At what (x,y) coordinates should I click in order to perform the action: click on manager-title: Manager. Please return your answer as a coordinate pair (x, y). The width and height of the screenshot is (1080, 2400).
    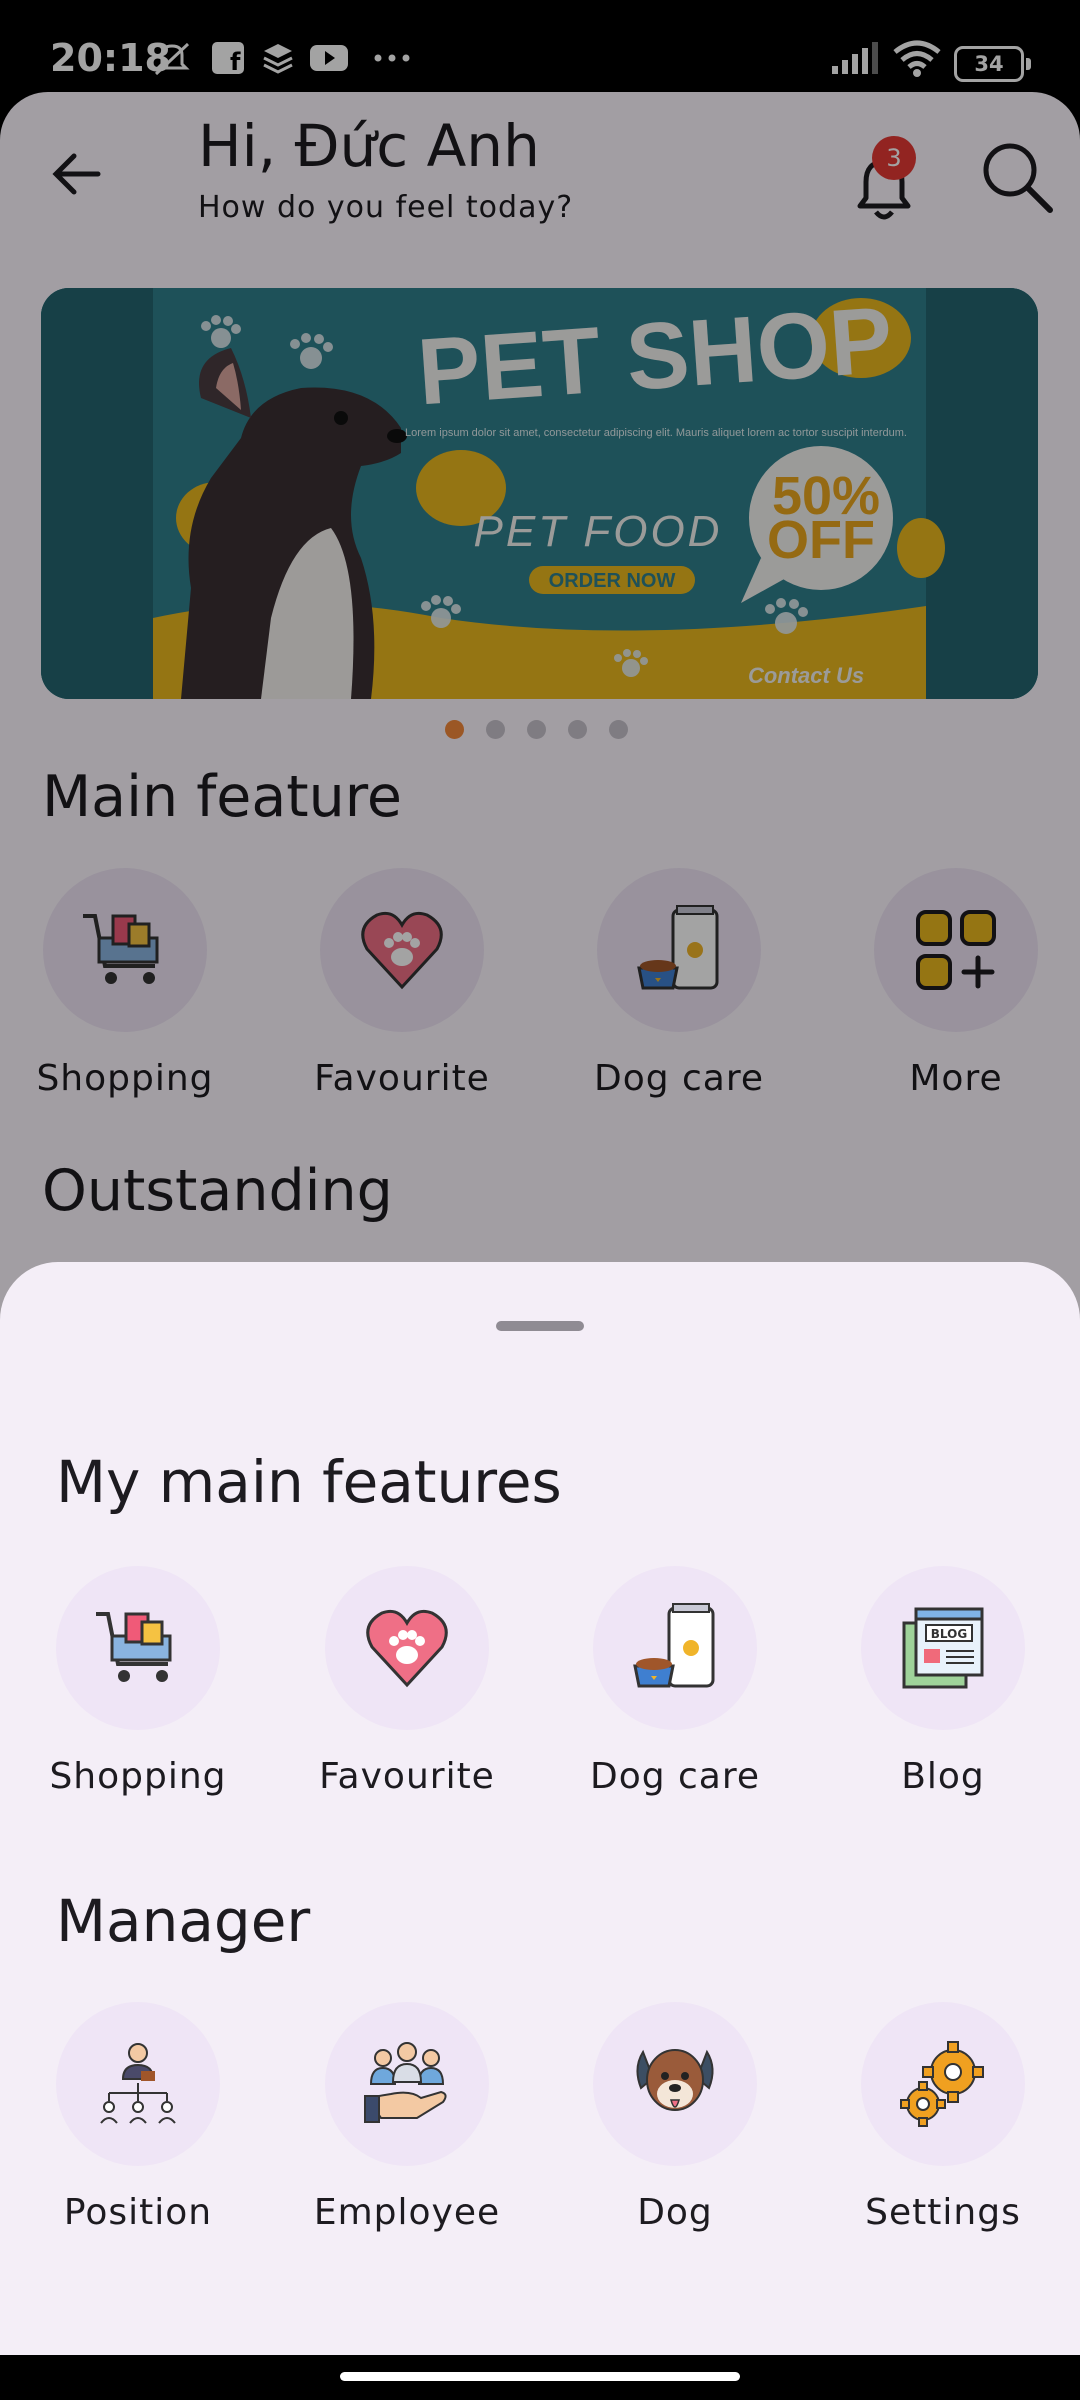
    Looking at the image, I should click on (183, 1921).